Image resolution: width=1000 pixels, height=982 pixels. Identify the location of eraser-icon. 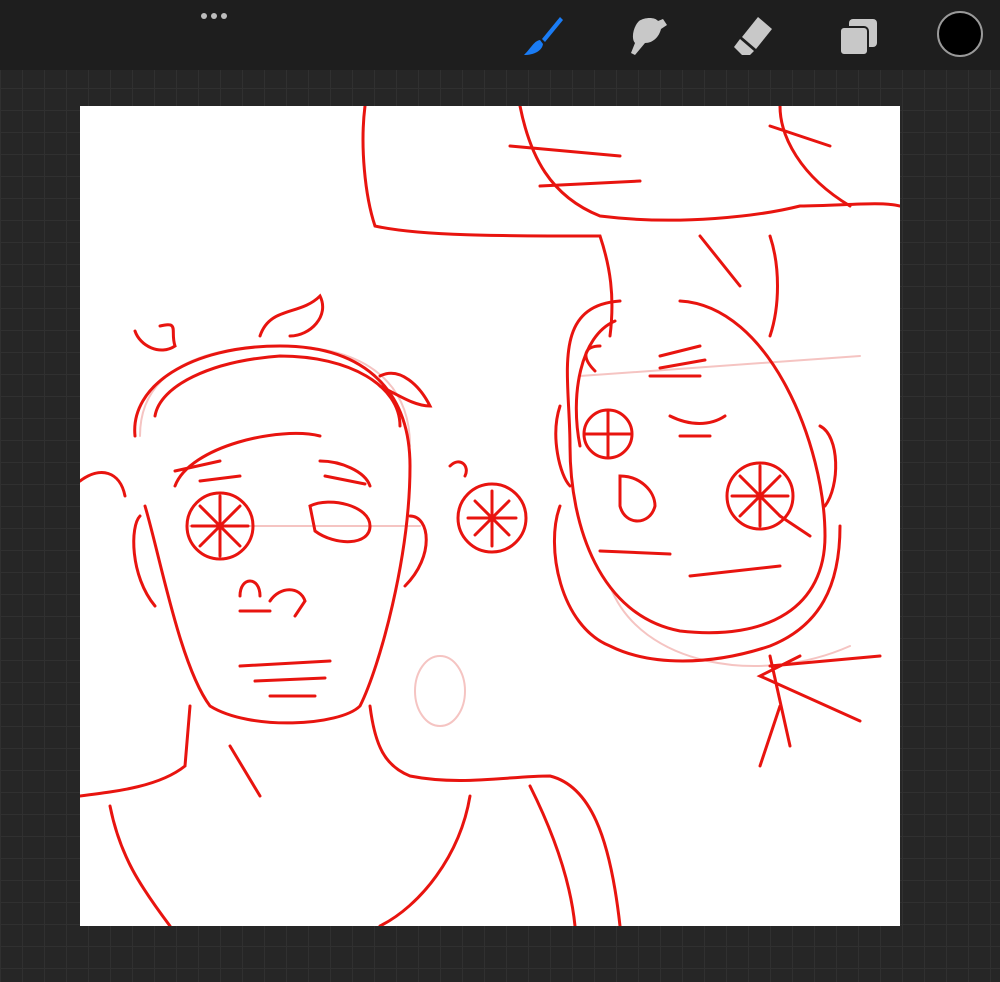
(753, 36).